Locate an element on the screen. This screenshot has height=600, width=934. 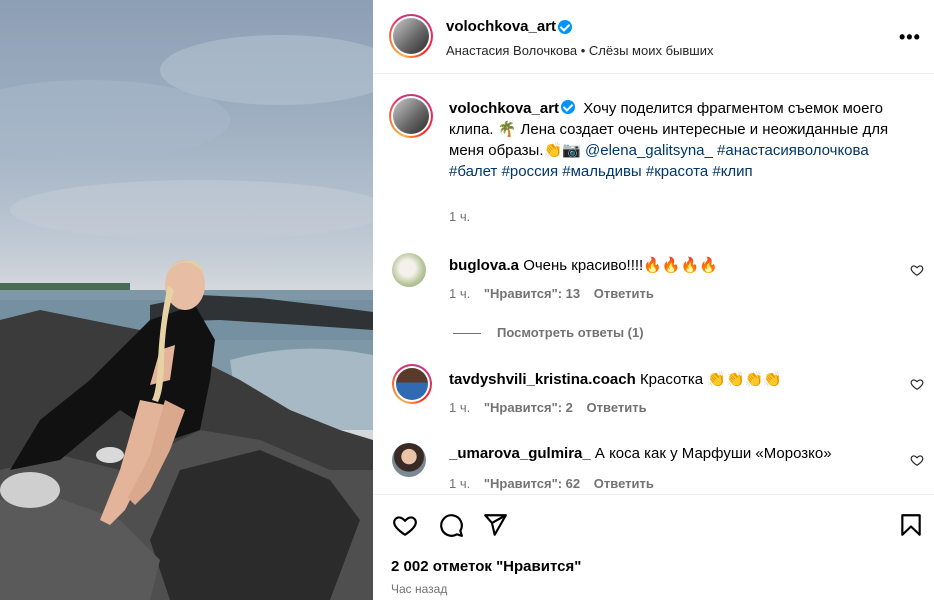
comment-body: buglova.a Очень красиво!!!!🔥🔥🔥🔥 is located at coordinates (583, 265).